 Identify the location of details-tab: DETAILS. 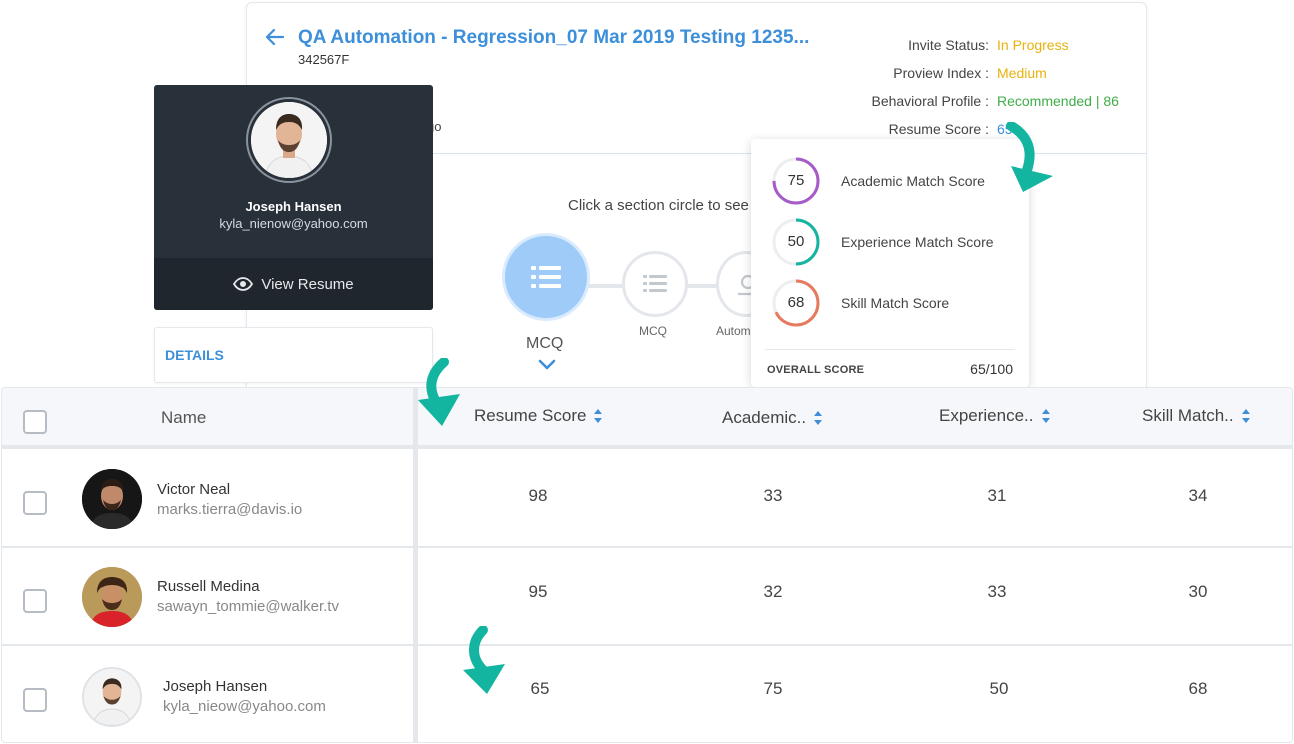
(194, 355).